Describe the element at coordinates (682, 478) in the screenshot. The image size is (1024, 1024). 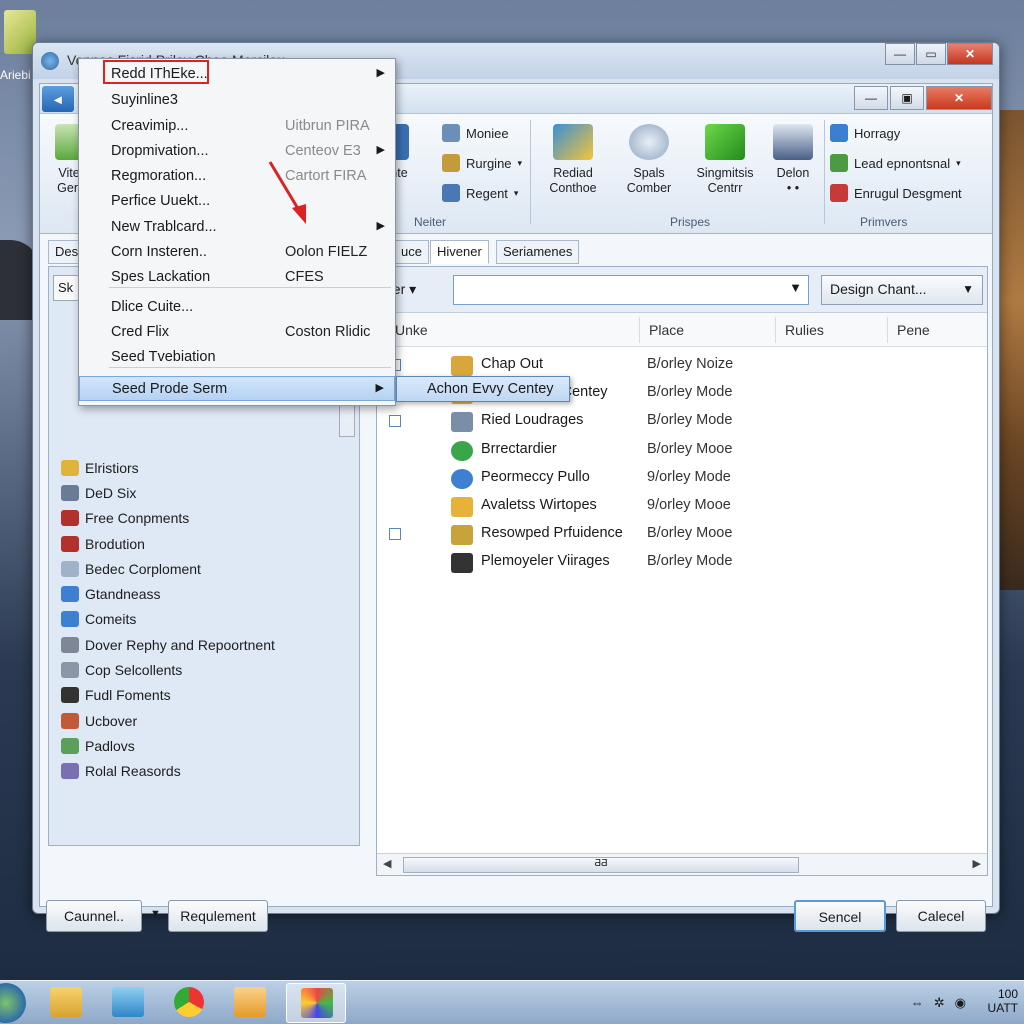
I see `table-row: Peormeccy Pullo 9/orley Mode` at that location.